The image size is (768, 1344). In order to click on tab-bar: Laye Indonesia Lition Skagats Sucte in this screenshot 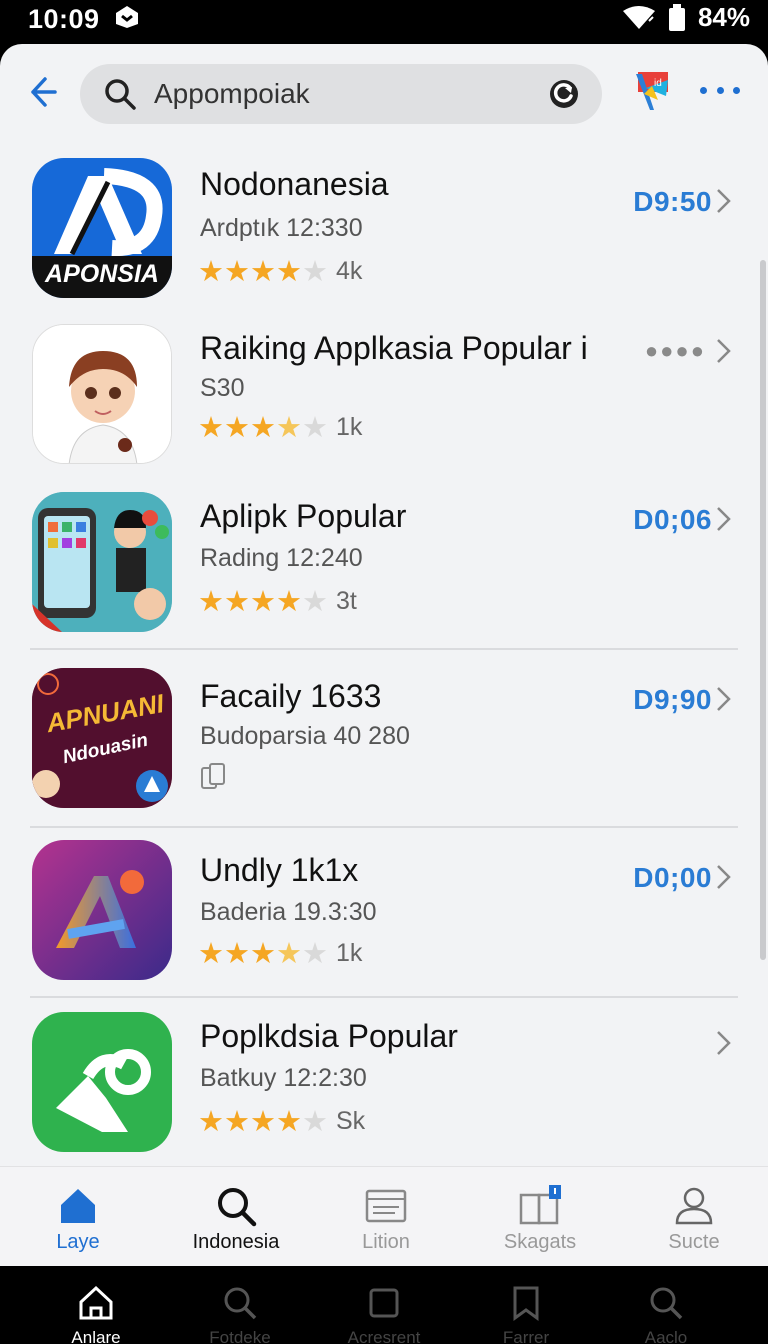, I will do `click(384, 1216)`.